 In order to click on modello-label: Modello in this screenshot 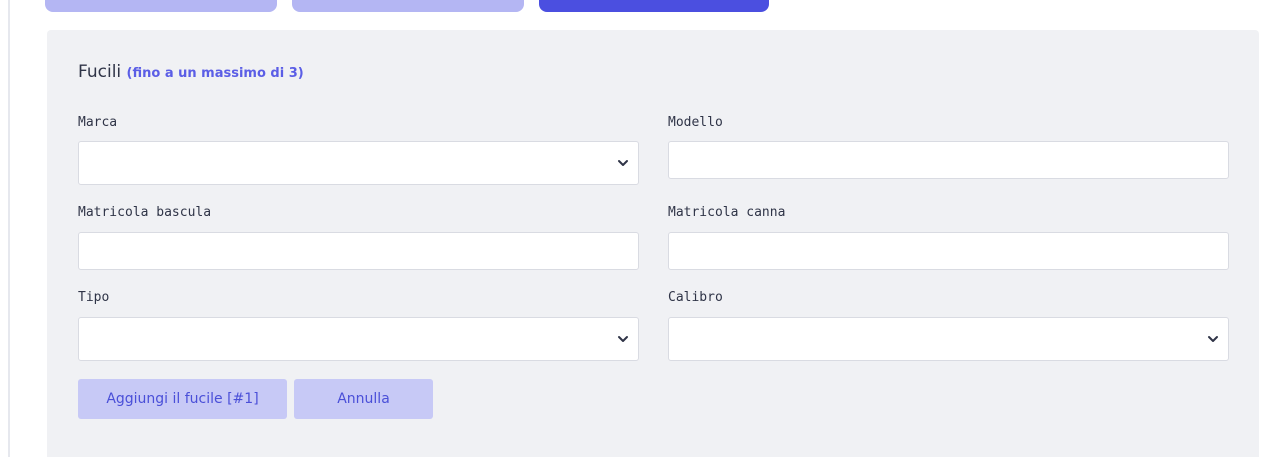, I will do `click(695, 122)`.